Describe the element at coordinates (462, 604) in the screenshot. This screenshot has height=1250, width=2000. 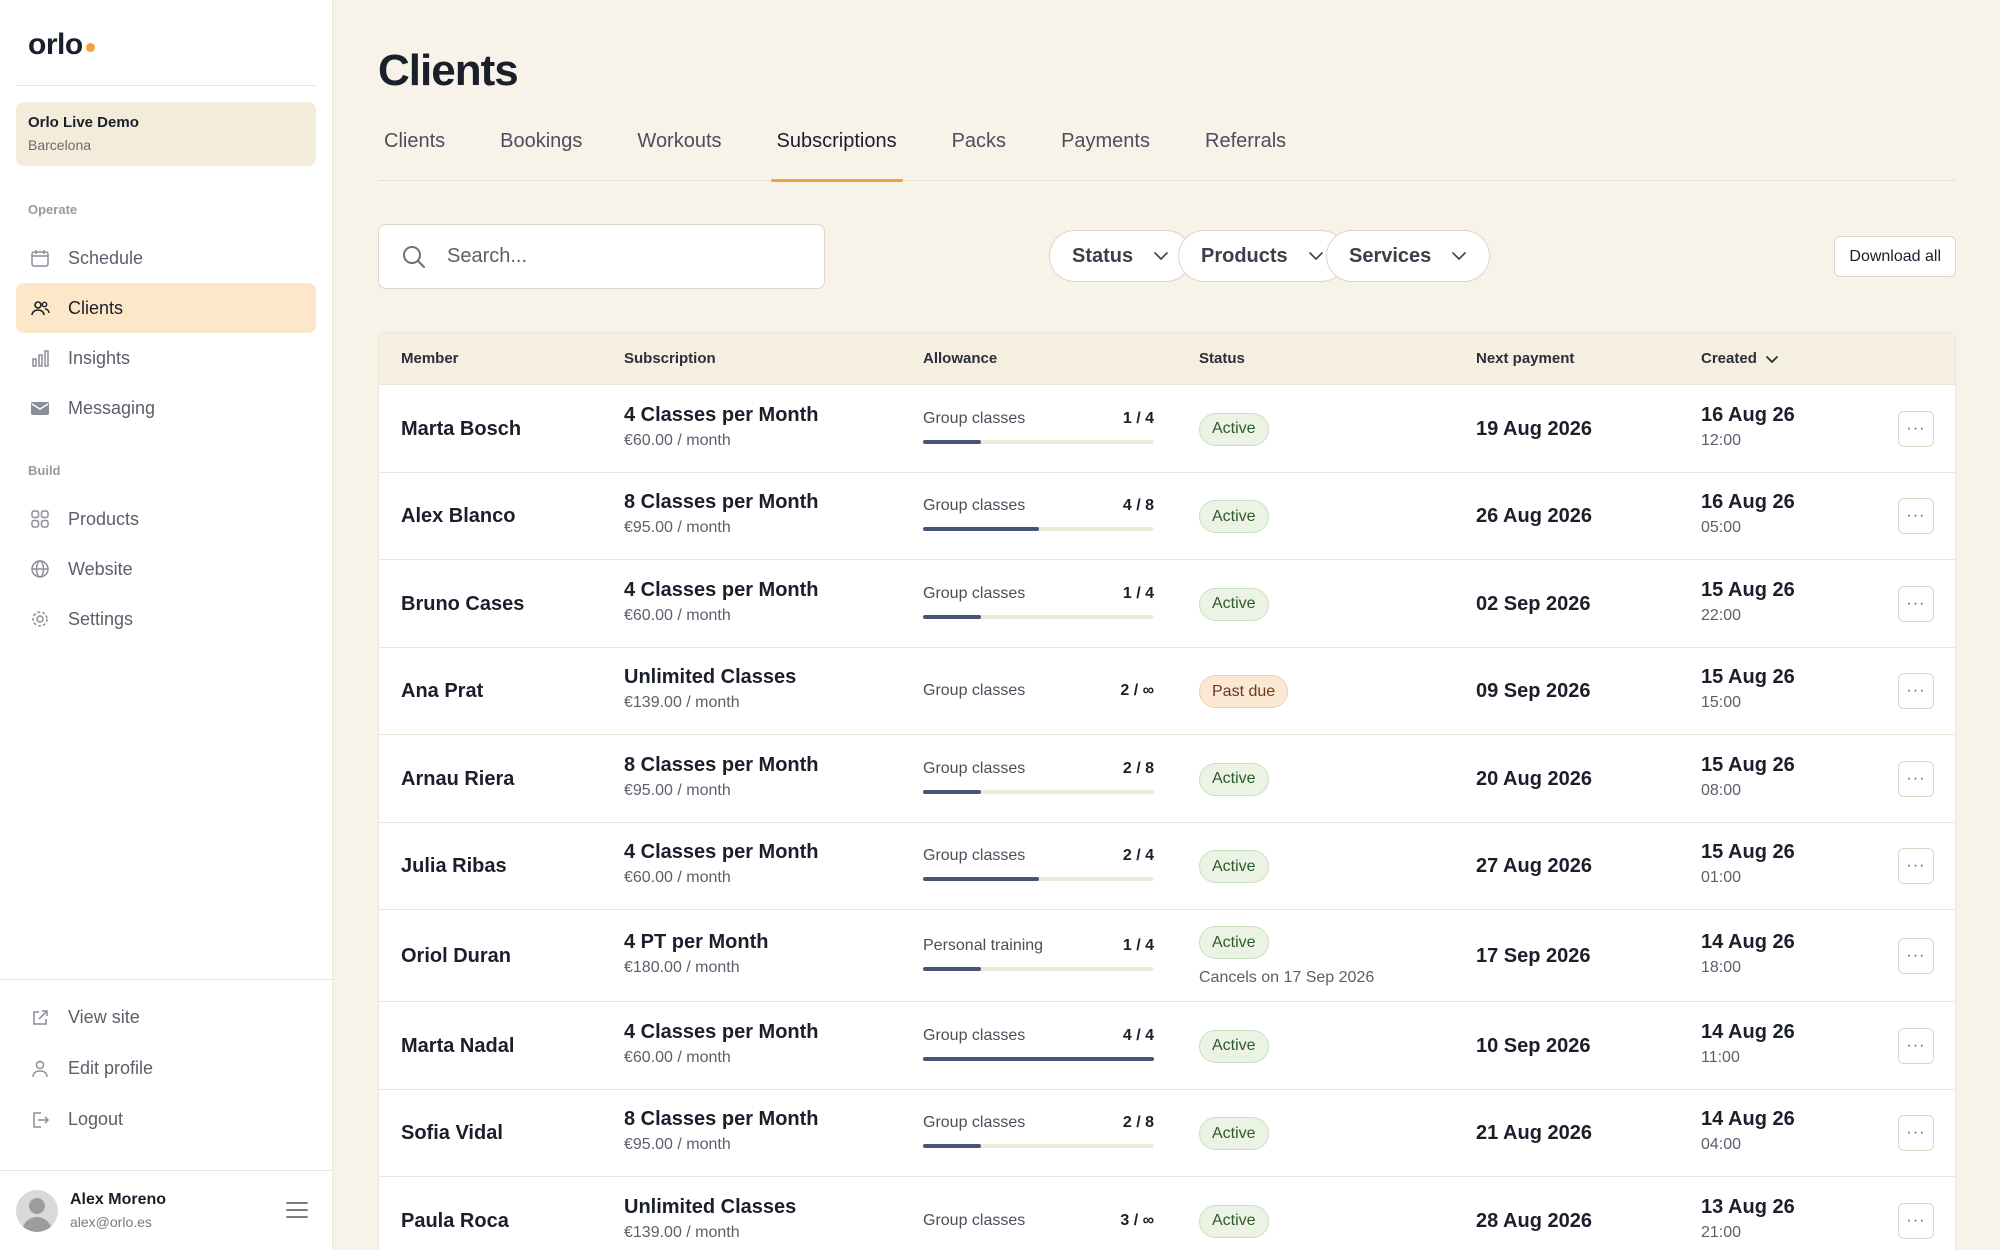
I see `member-name: Bruno Cases` at that location.